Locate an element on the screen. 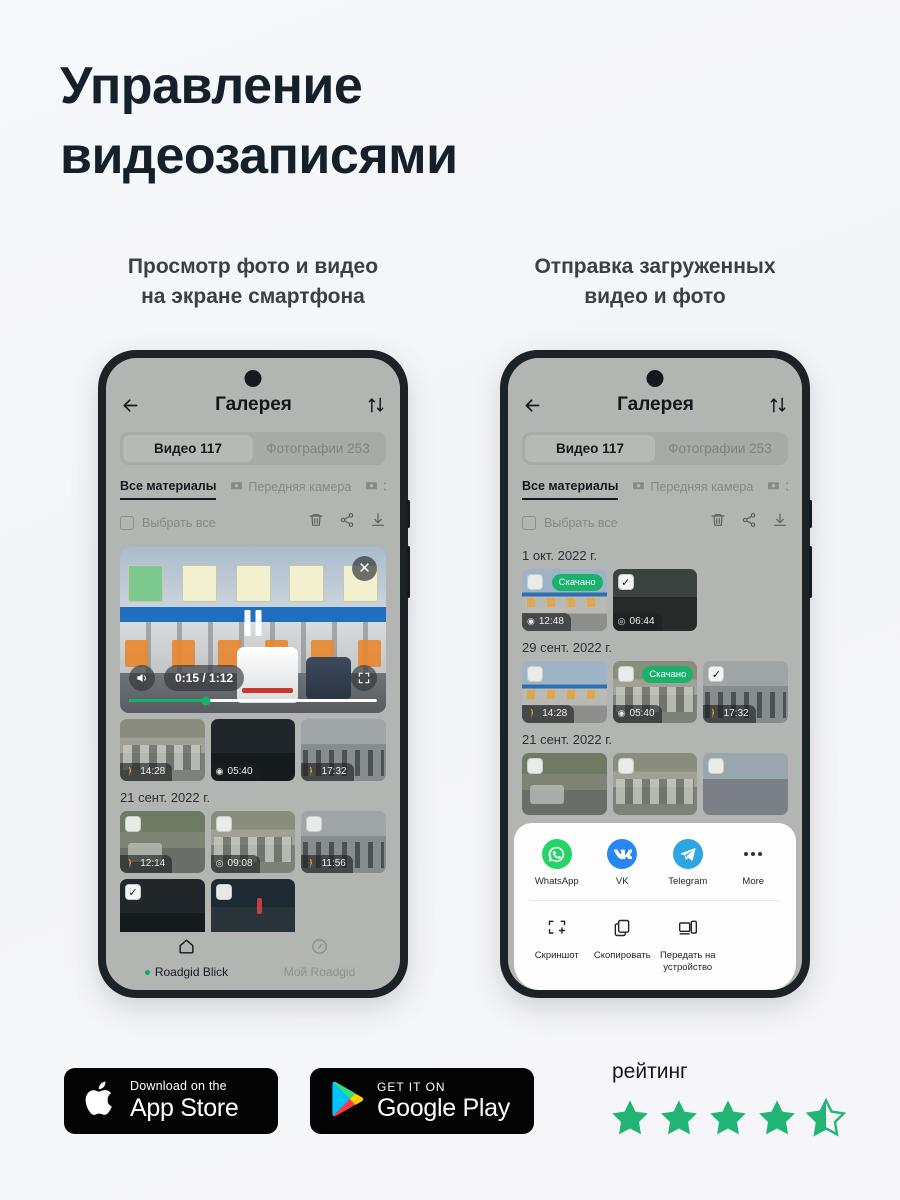  sidebar-item-roadgid-blick: Roadgid Blick is located at coordinates (186, 958).